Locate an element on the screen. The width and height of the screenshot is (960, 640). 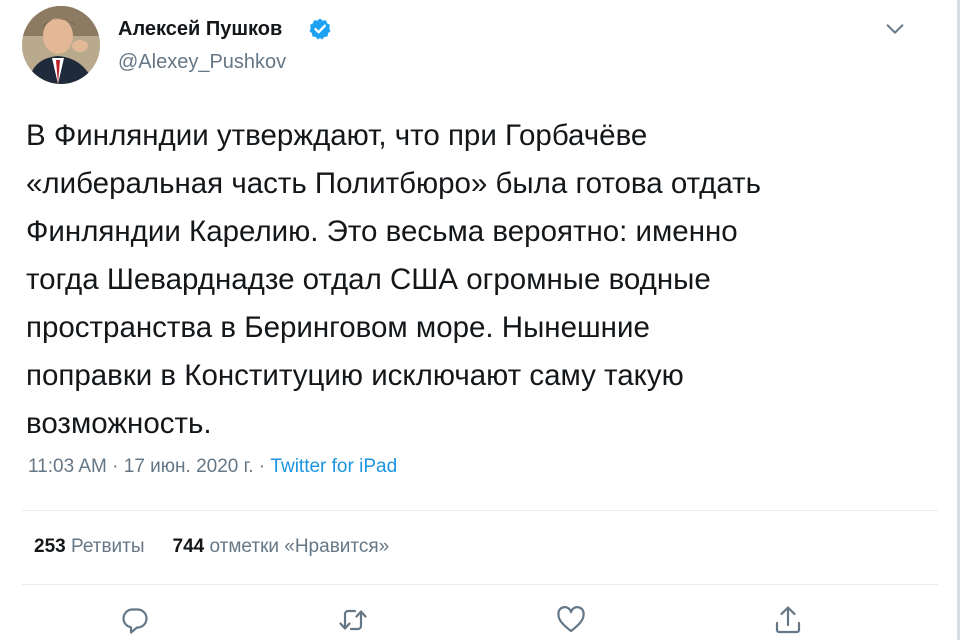
reply-button is located at coordinates (135, 620).